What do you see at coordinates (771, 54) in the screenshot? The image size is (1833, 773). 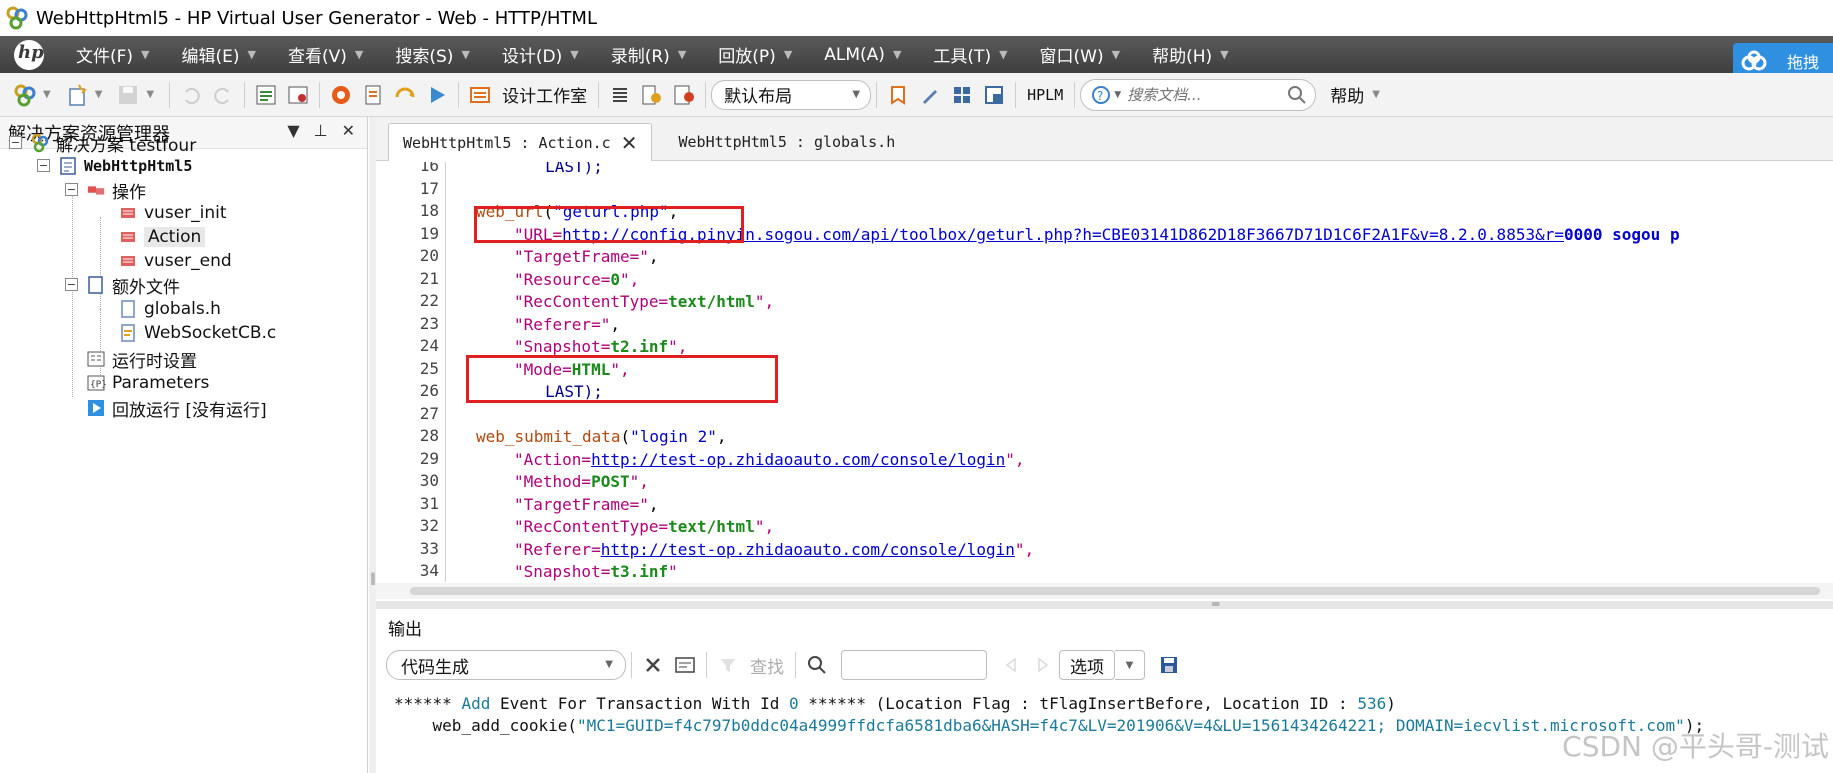 I see `menu-replay: 回放(P) ▼` at bounding box center [771, 54].